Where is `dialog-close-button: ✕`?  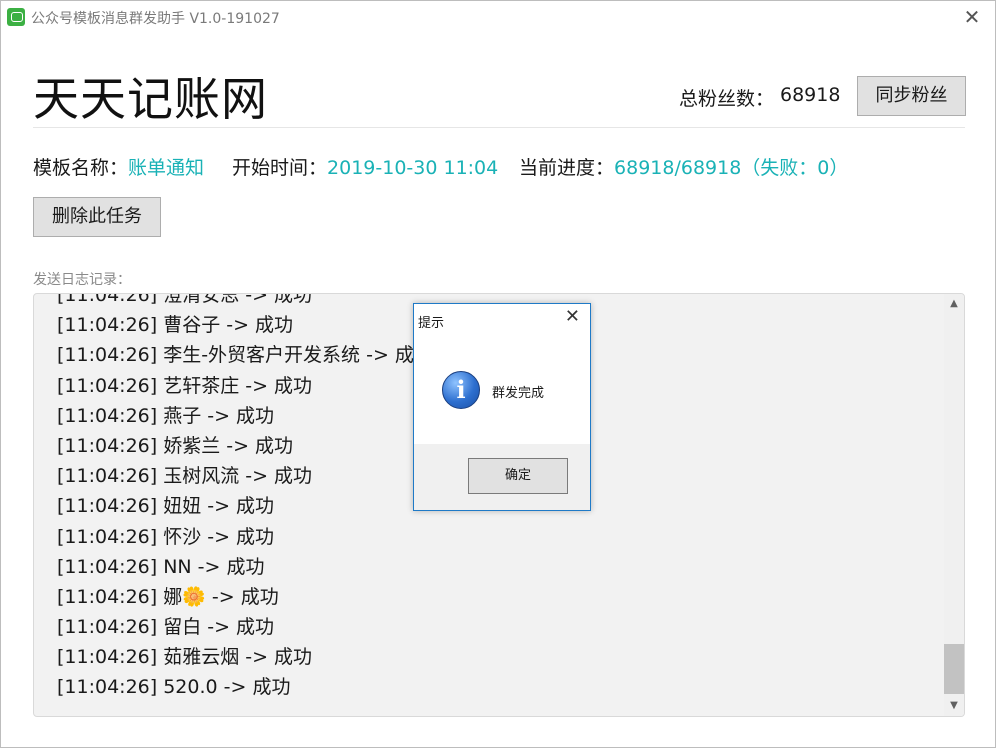
dialog-close-button: ✕ is located at coordinates (572, 316).